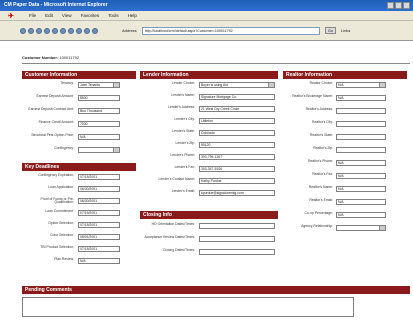 This screenshot has width=413, height=320. What do you see at coordinates (345, 30) in the screenshot?
I see `links-button: Links` at bounding box center [345, 30].